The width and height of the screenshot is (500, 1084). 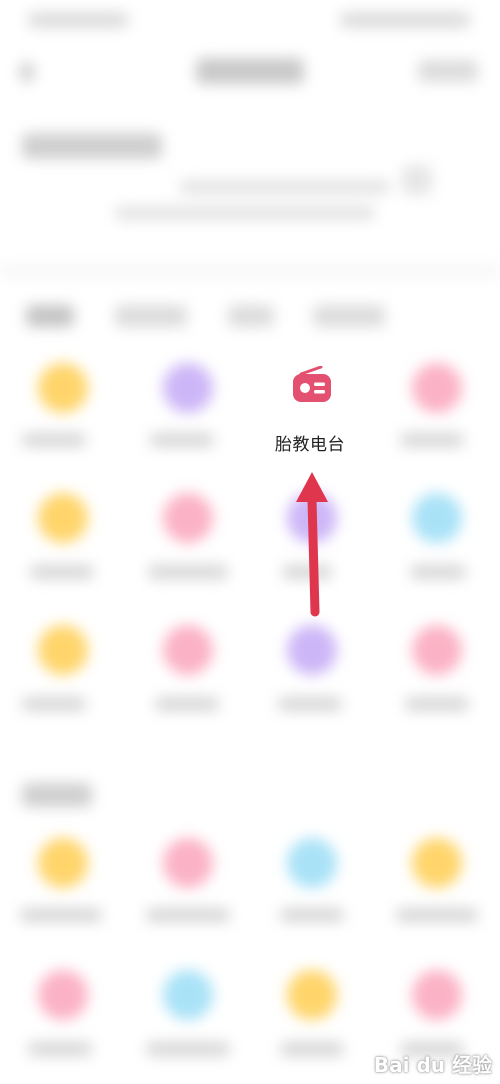 What do you see at coordinates (310, 410) in the screenshot?
I see `tile-prenatal-radio: 胎教电台` at bounding box center [310, 410].